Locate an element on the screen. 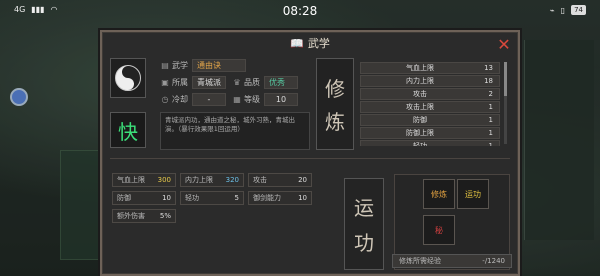 The height and width of the screenshot is (276, 600). circulate-glyph-1: 运 is located at coordinates (364, 208).